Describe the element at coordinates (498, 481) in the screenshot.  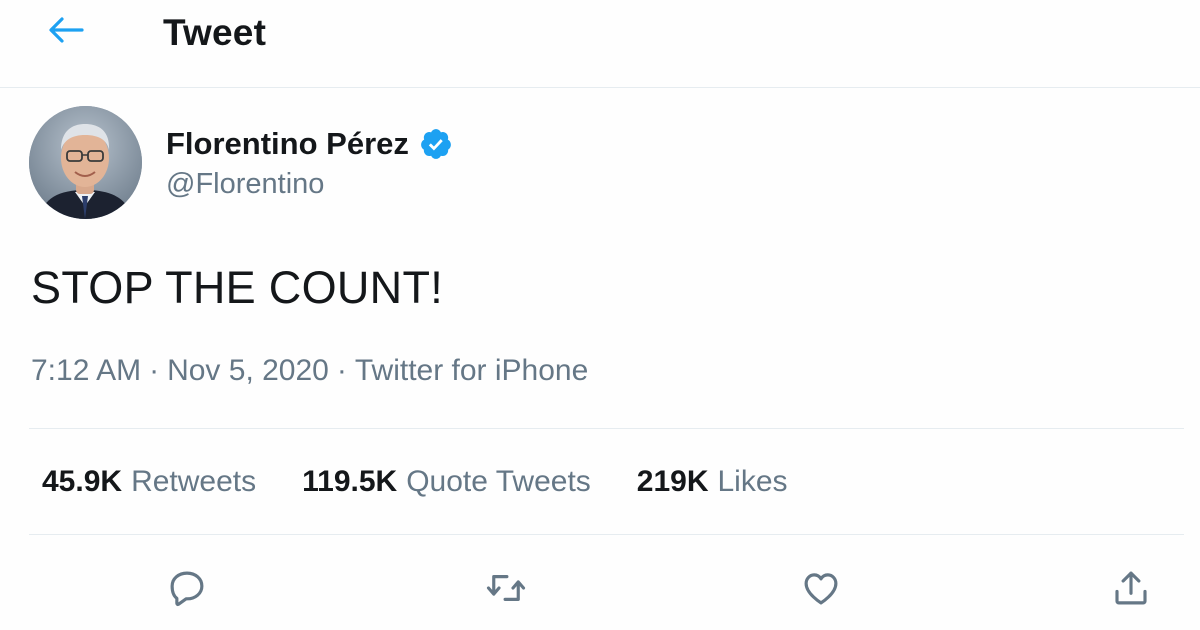
I see `quote-tweets-label: Quote Tweets` at that location.